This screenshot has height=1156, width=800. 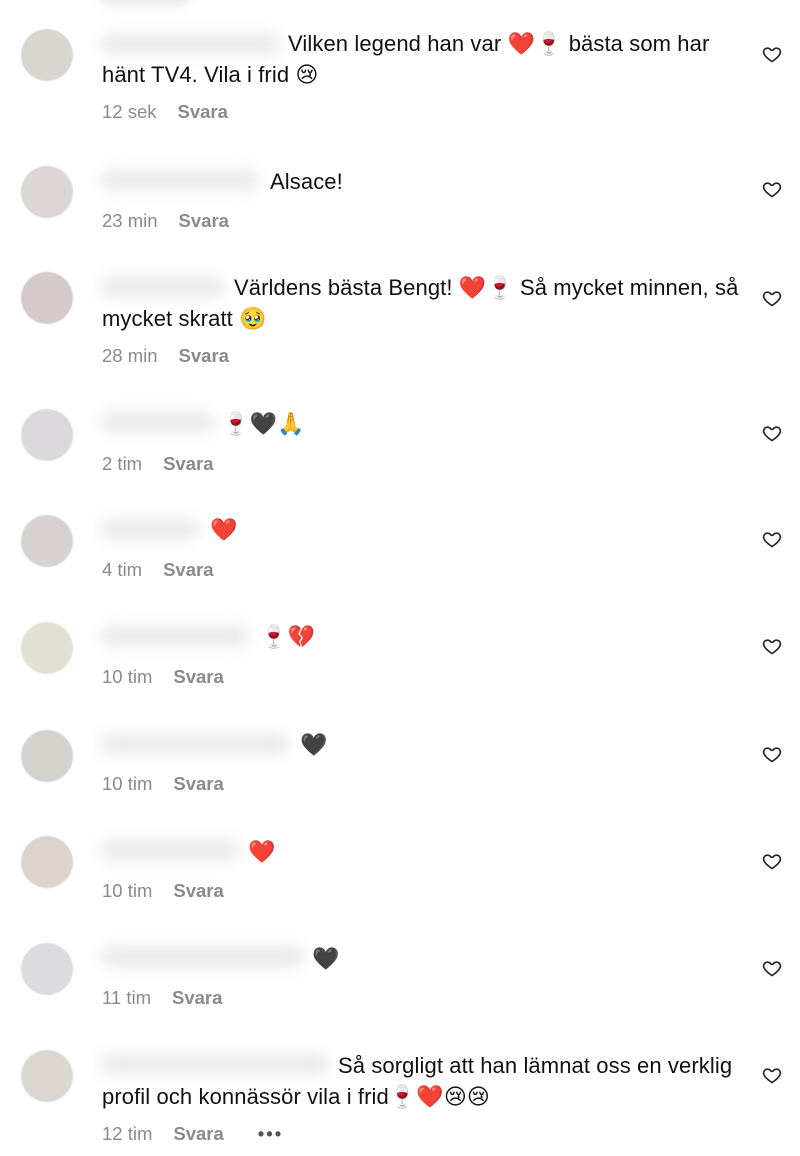 What do you see at coordinates (158, 570) in the screenshot?
I see `comment-meta: 4 tim Svara` at bounding box center [158, 570].